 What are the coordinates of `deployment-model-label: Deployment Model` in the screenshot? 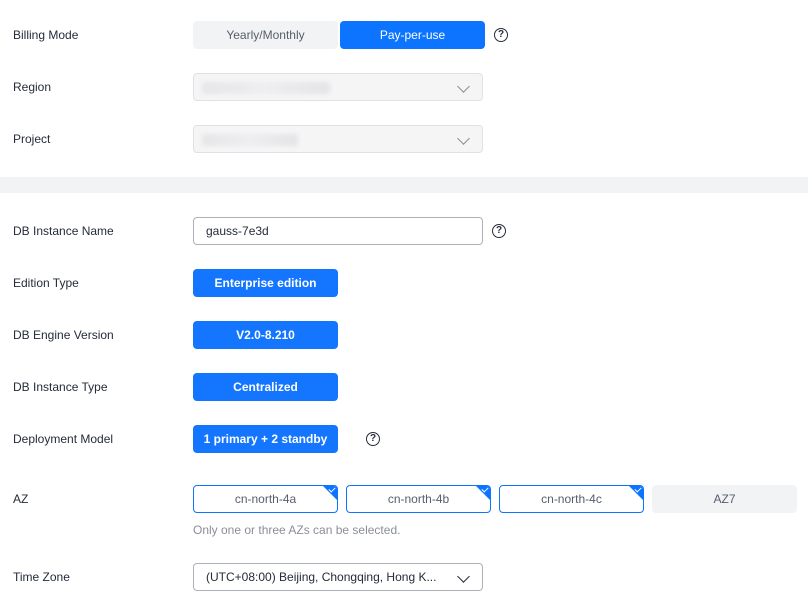 It's located at (63, 439).